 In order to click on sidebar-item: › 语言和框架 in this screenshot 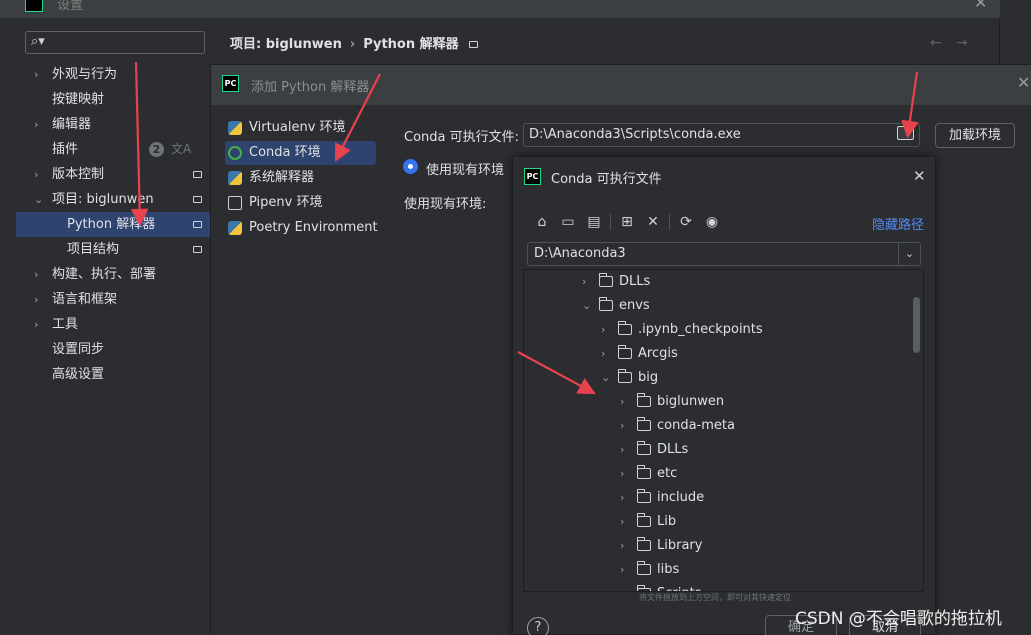, I will do `click(113, 299)`.